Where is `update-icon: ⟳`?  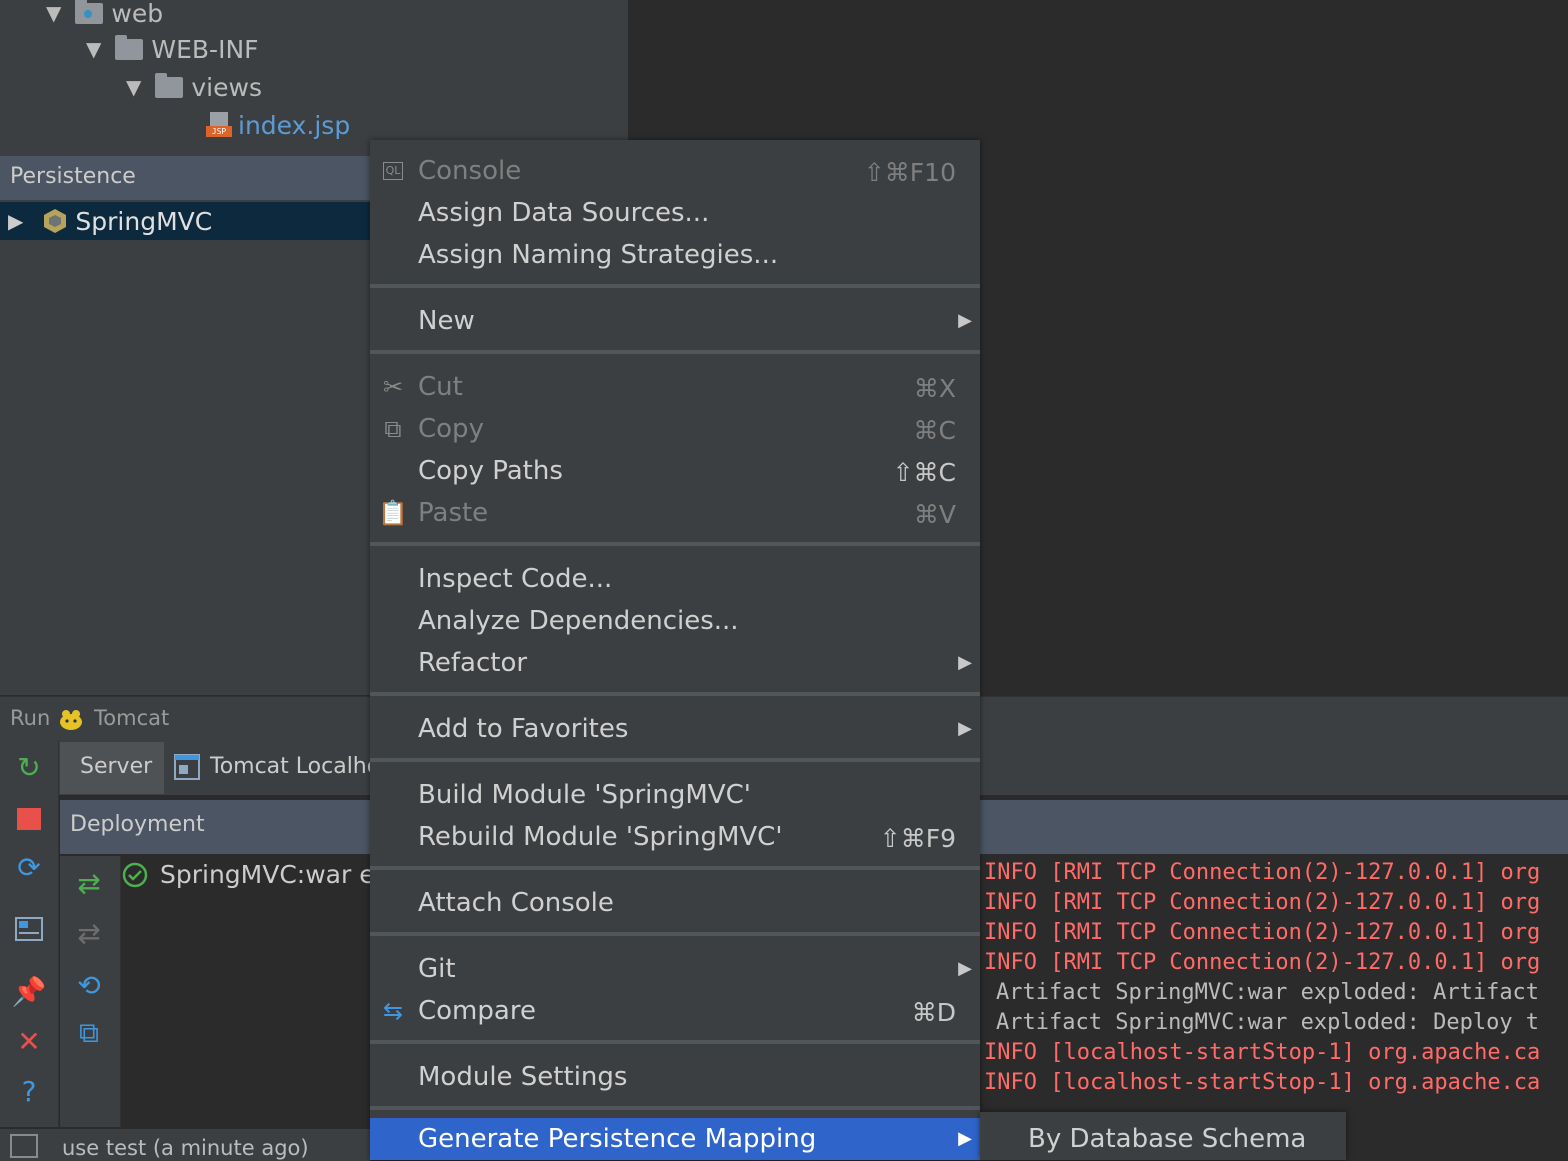 update-icon: ⟳ is located at coordinates (29, 867).